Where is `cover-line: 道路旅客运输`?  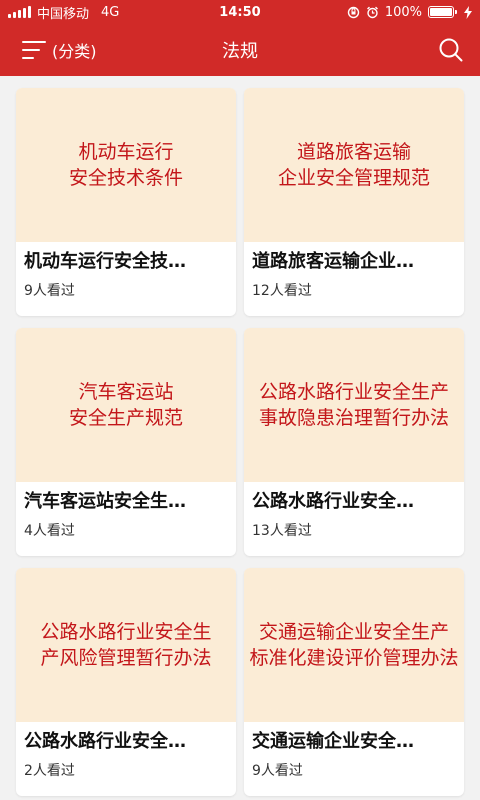 cover-line: 道路旅客运输 is located at coordinates (353, 152).